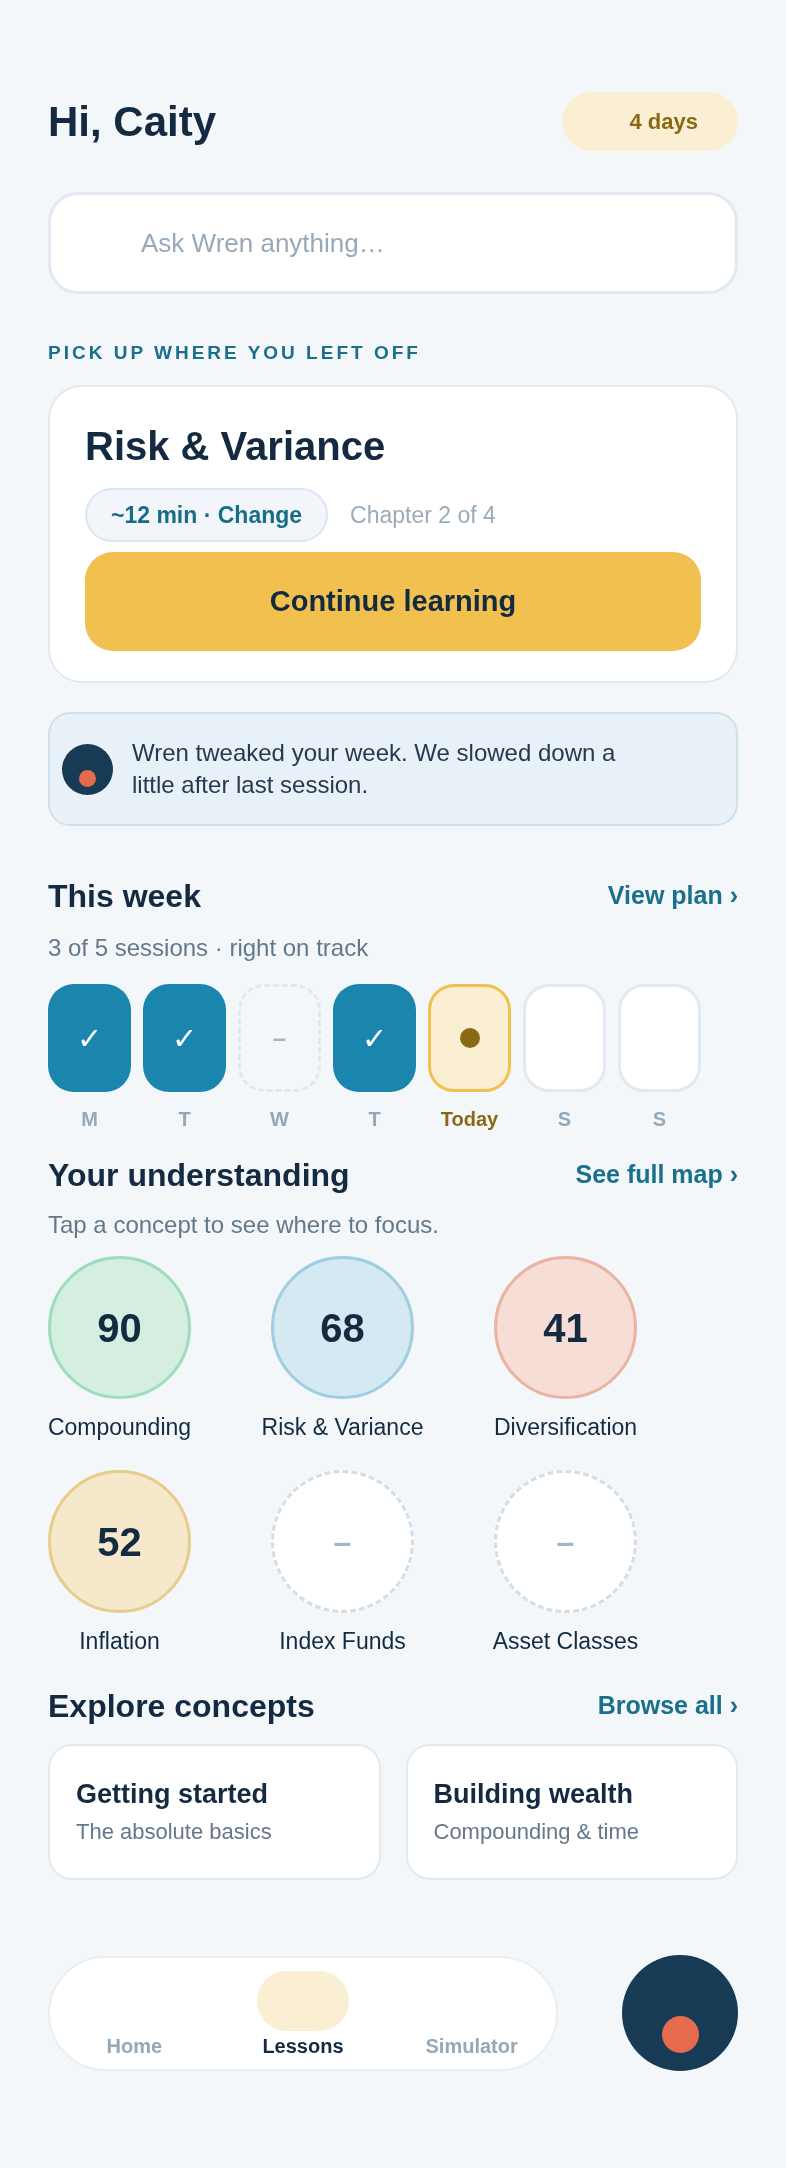  What do you see at coordinates (243, 1225) in the screenshot?
I see `understanding-hint: Tap a concept to see where to focus.` at bounding box center [243, 1225].